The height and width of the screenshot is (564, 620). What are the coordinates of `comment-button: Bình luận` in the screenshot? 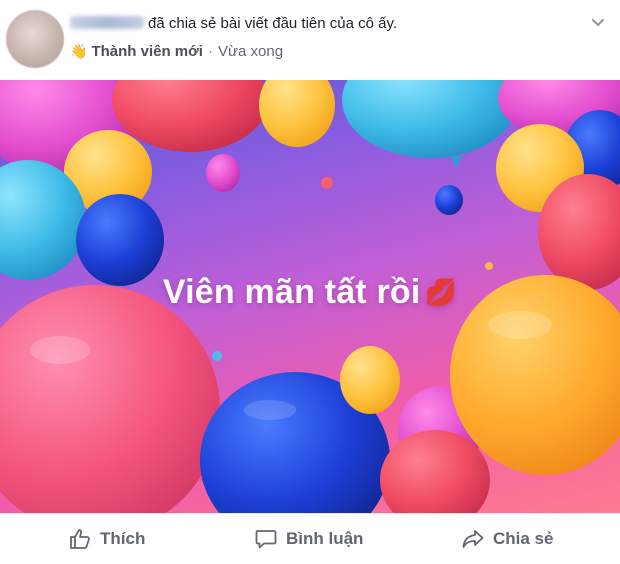 It's located at (308, 539).